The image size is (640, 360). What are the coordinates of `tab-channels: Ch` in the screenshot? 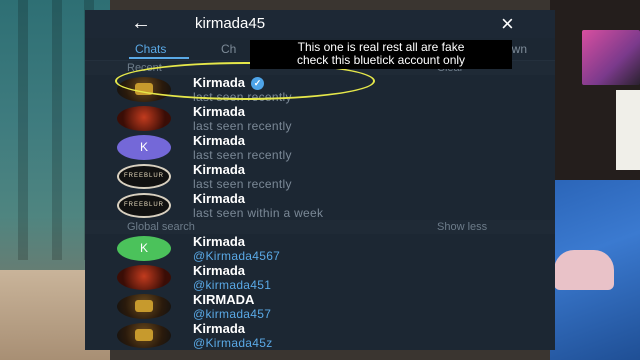 It's located at (228, 49).